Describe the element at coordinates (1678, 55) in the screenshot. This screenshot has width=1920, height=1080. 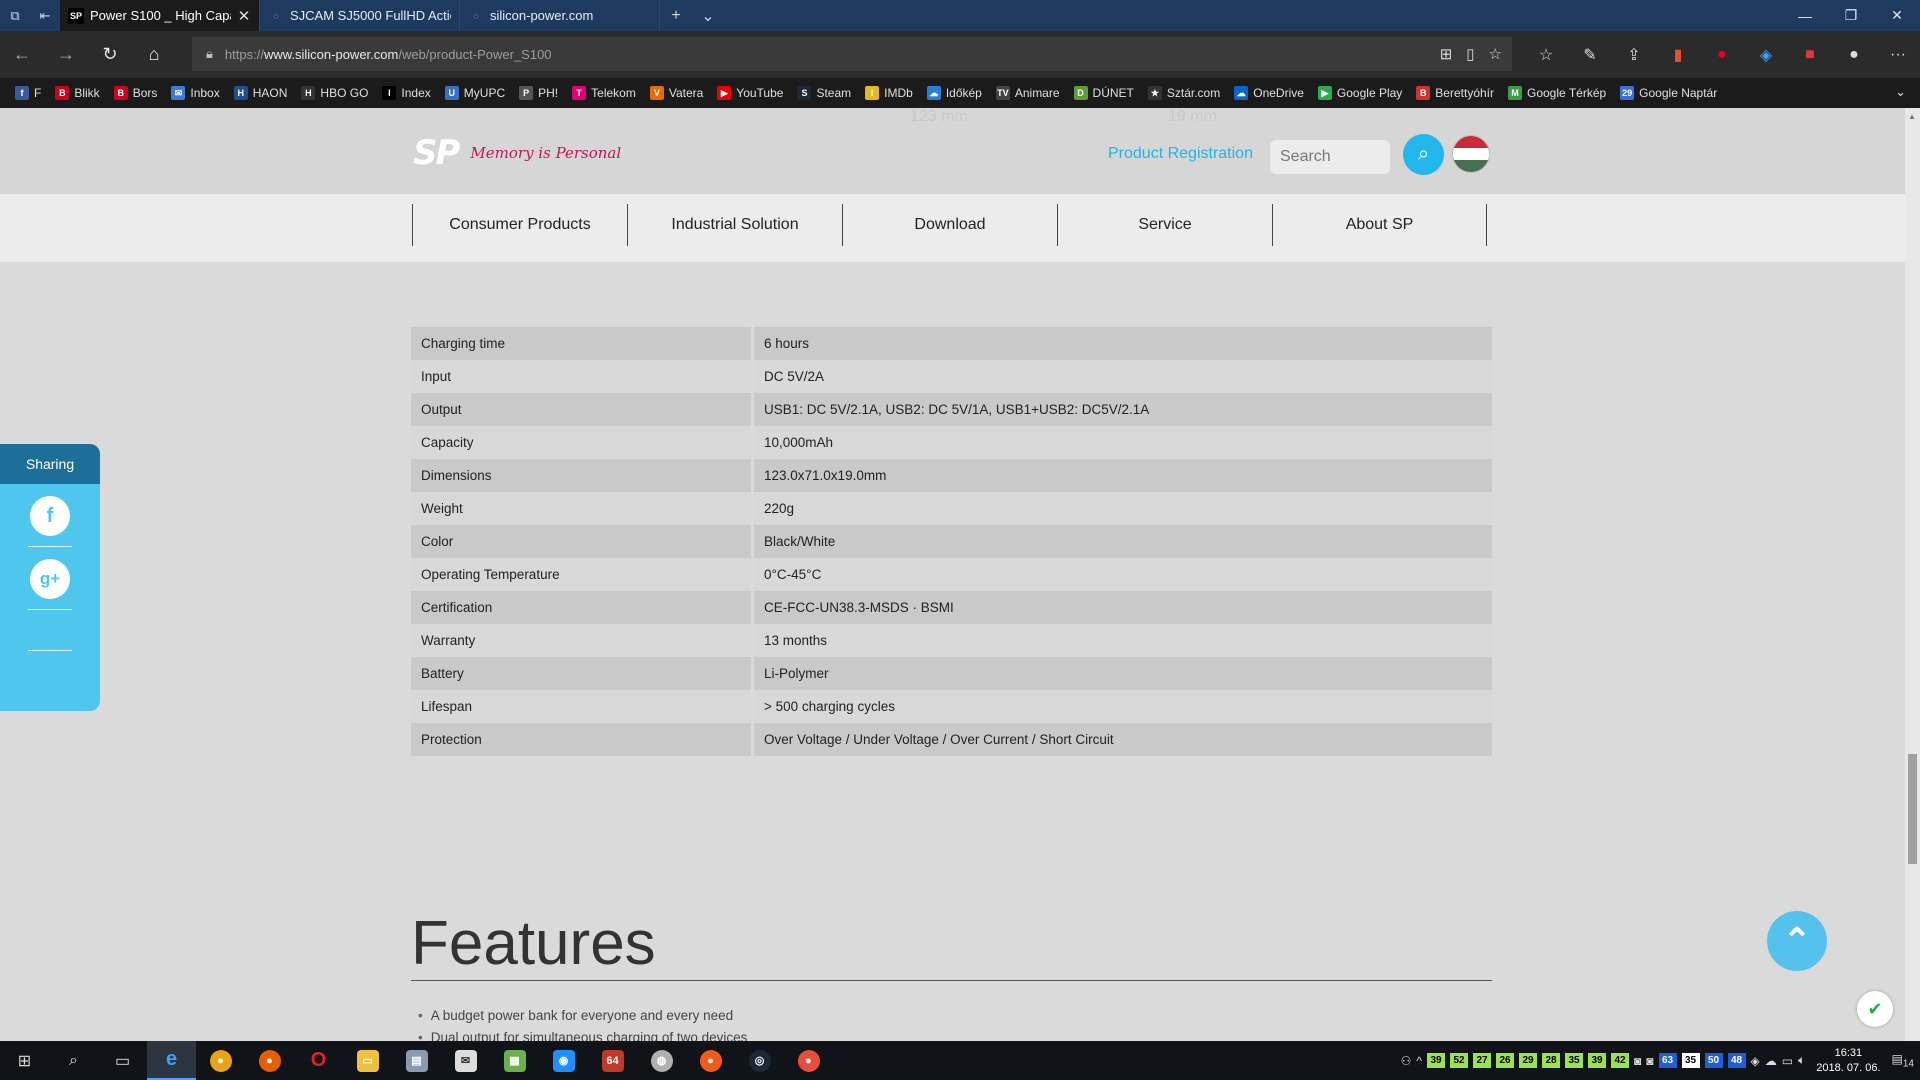
I see `office-extension-icon: ▮` at that location.